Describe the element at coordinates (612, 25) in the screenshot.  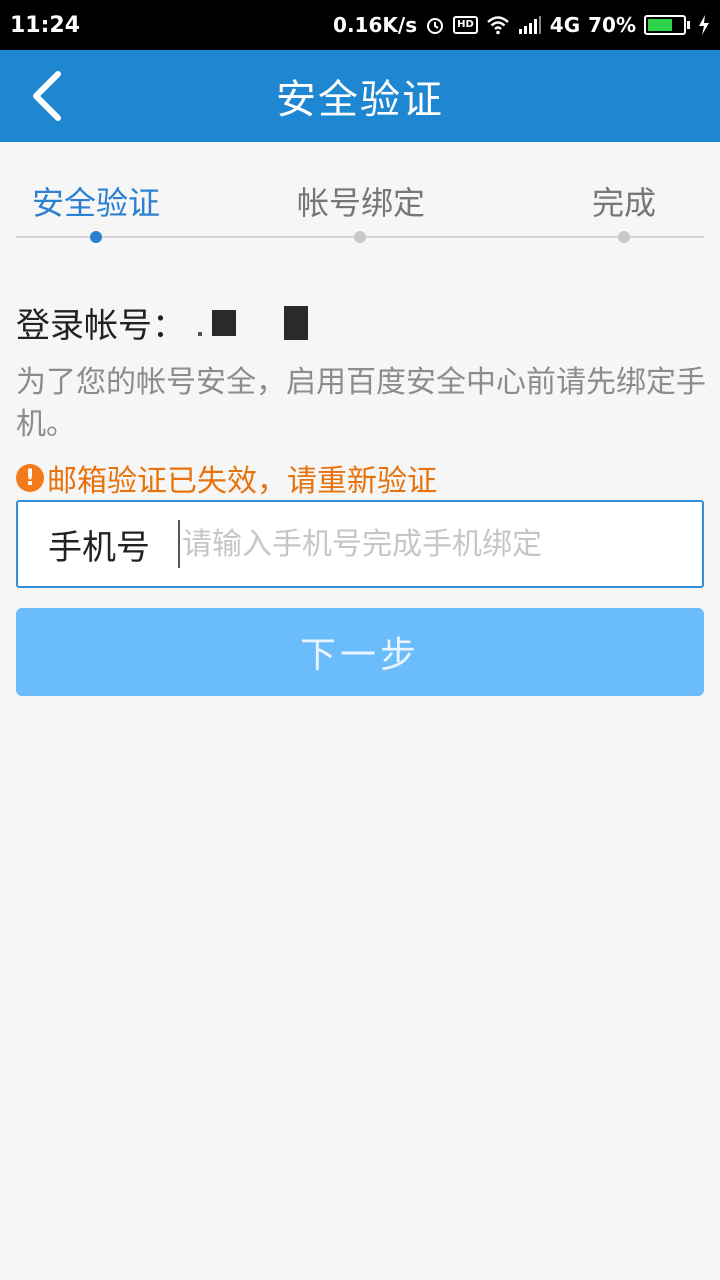
I see `battery-percent: 70%` at that location.